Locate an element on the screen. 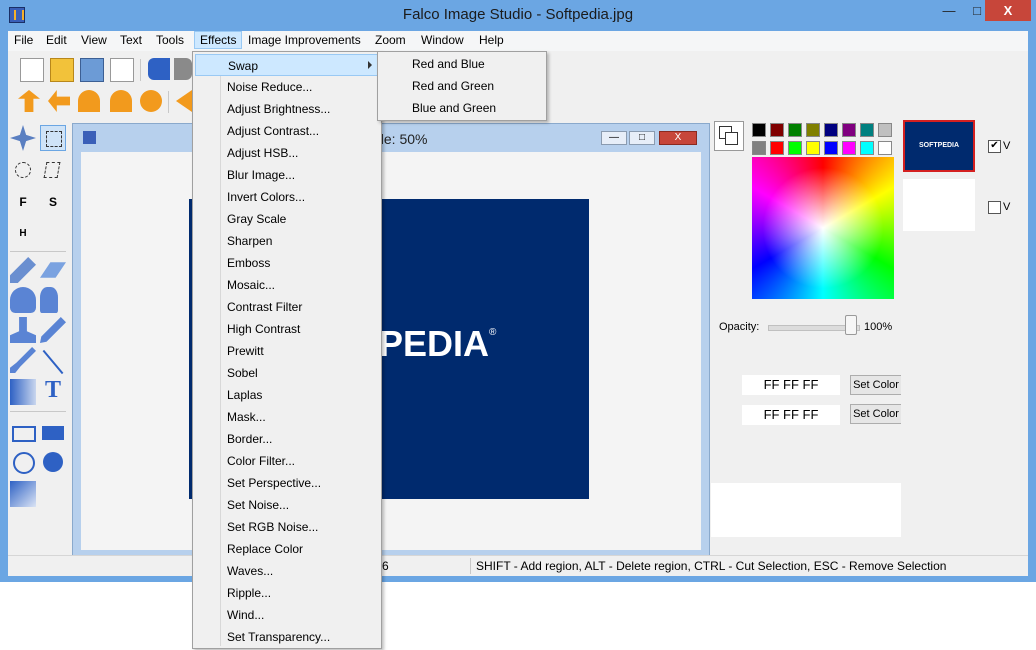 This screenshot has width=1036, height=650. menu-edit: Edit is located at coordinates (56, 40).